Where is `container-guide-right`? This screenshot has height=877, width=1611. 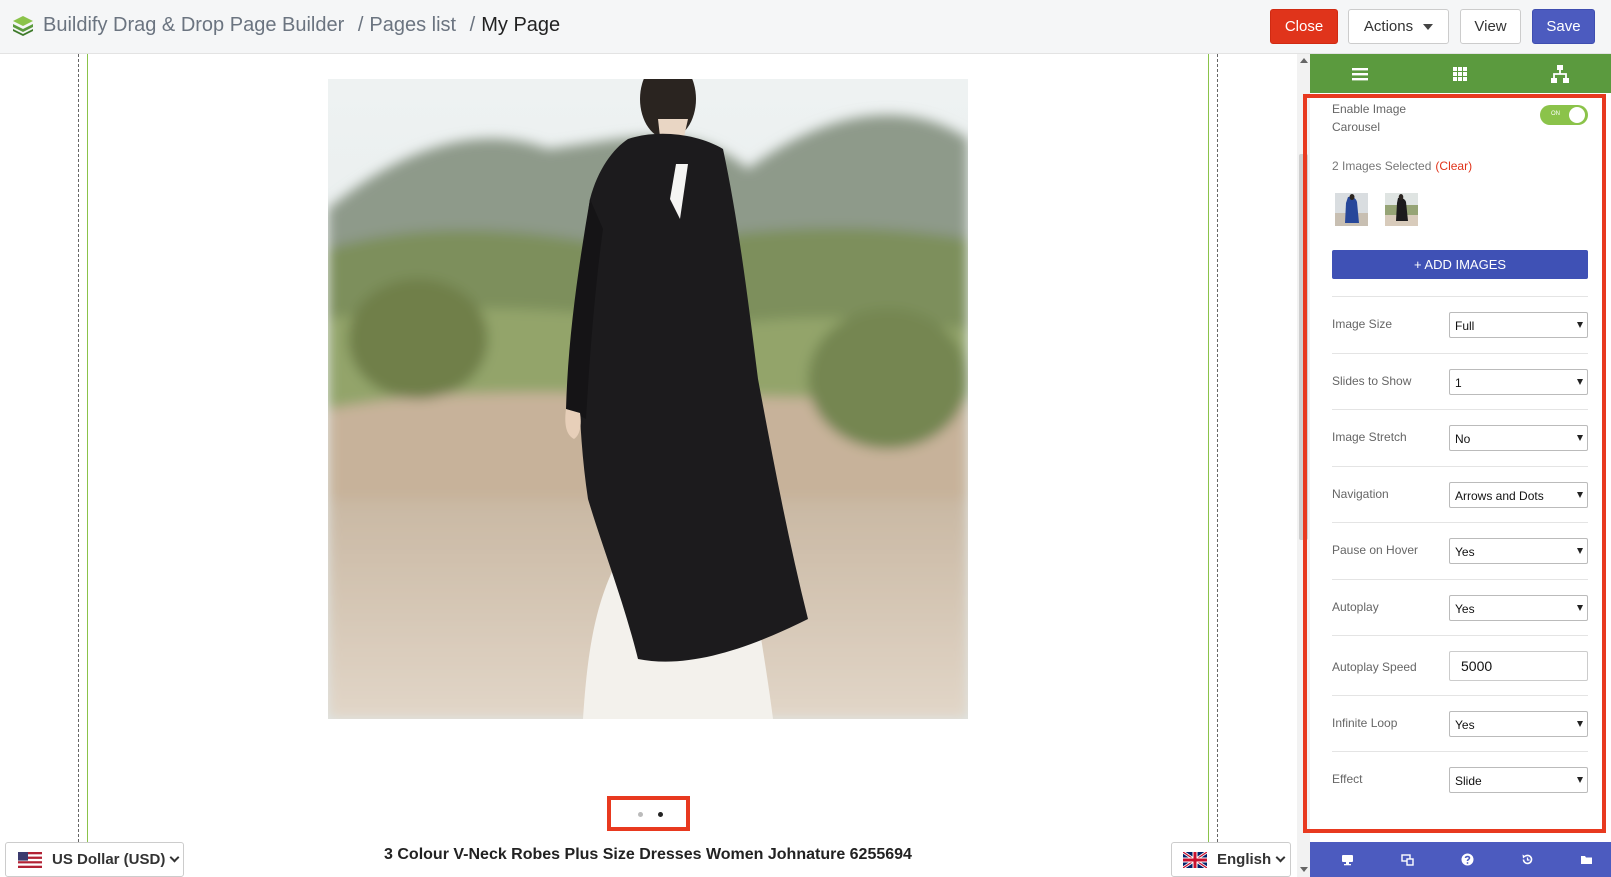
container-guide-right is located at coordinates (1217, 465).